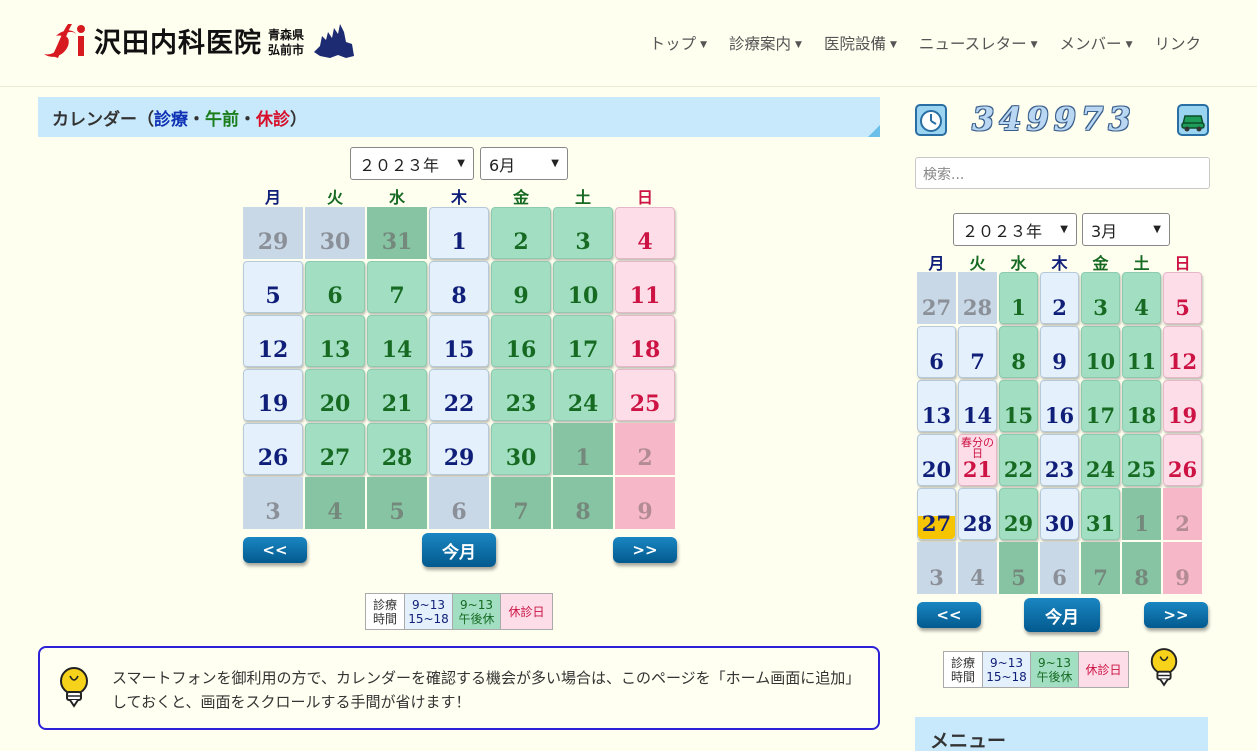  Describe the element at coordinates (1176, 615) in the screenshot. I see `sidebar-next-month-button: >>` at that location.